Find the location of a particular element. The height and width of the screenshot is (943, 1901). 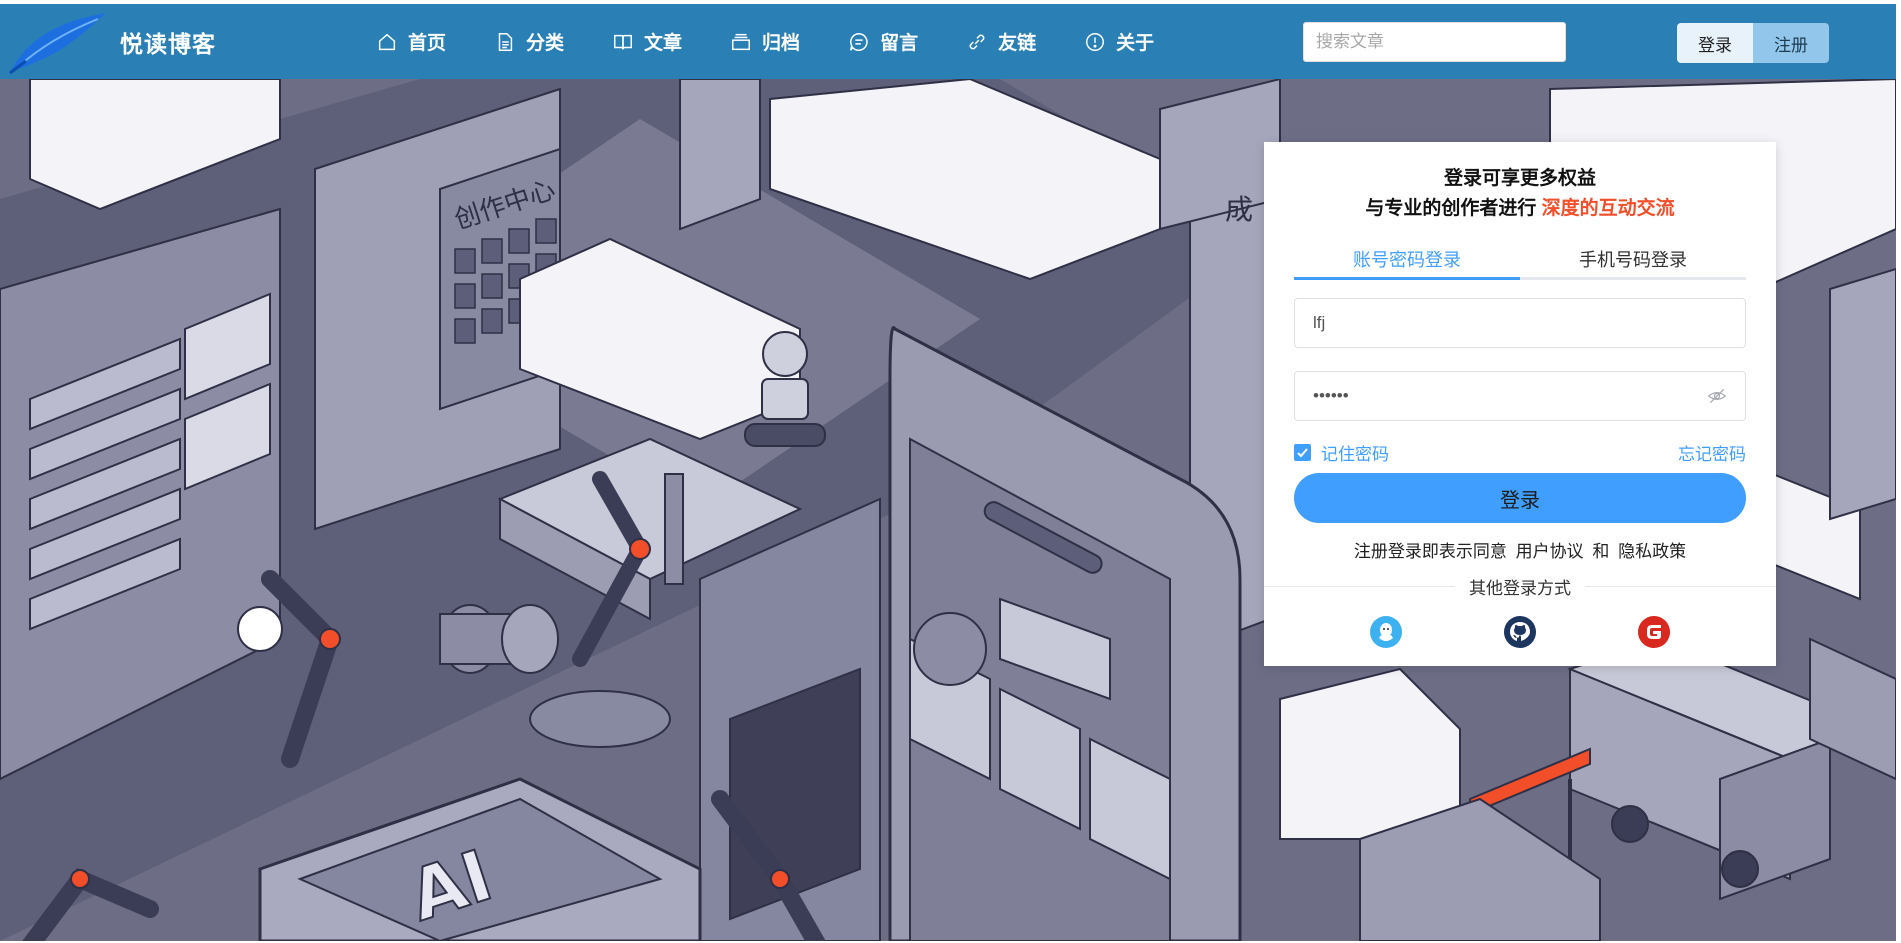

password-field-wrapper is located at coordinates (1520, 396).